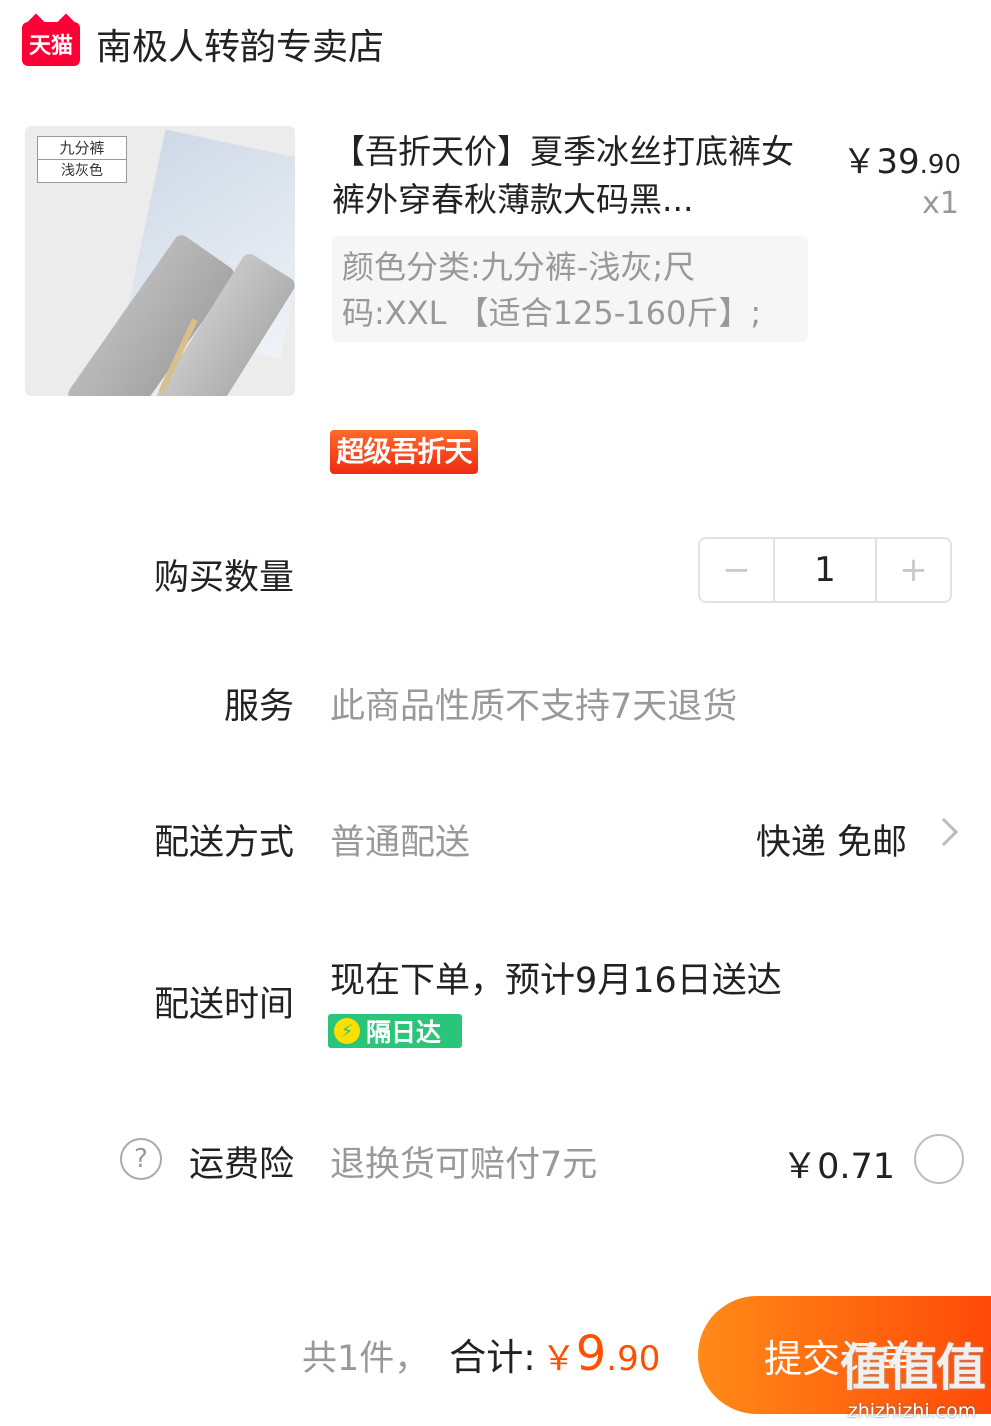 This screenshot has width=991, height=1426. I want to click on service-label: 服务, so click(258, 707).